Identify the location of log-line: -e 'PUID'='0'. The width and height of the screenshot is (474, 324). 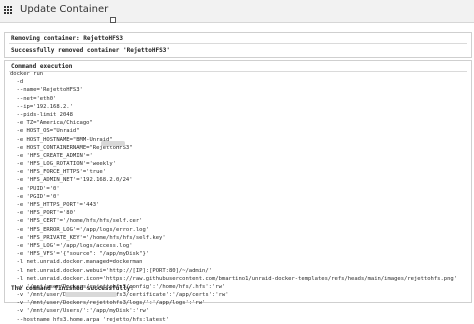
(35, 188).